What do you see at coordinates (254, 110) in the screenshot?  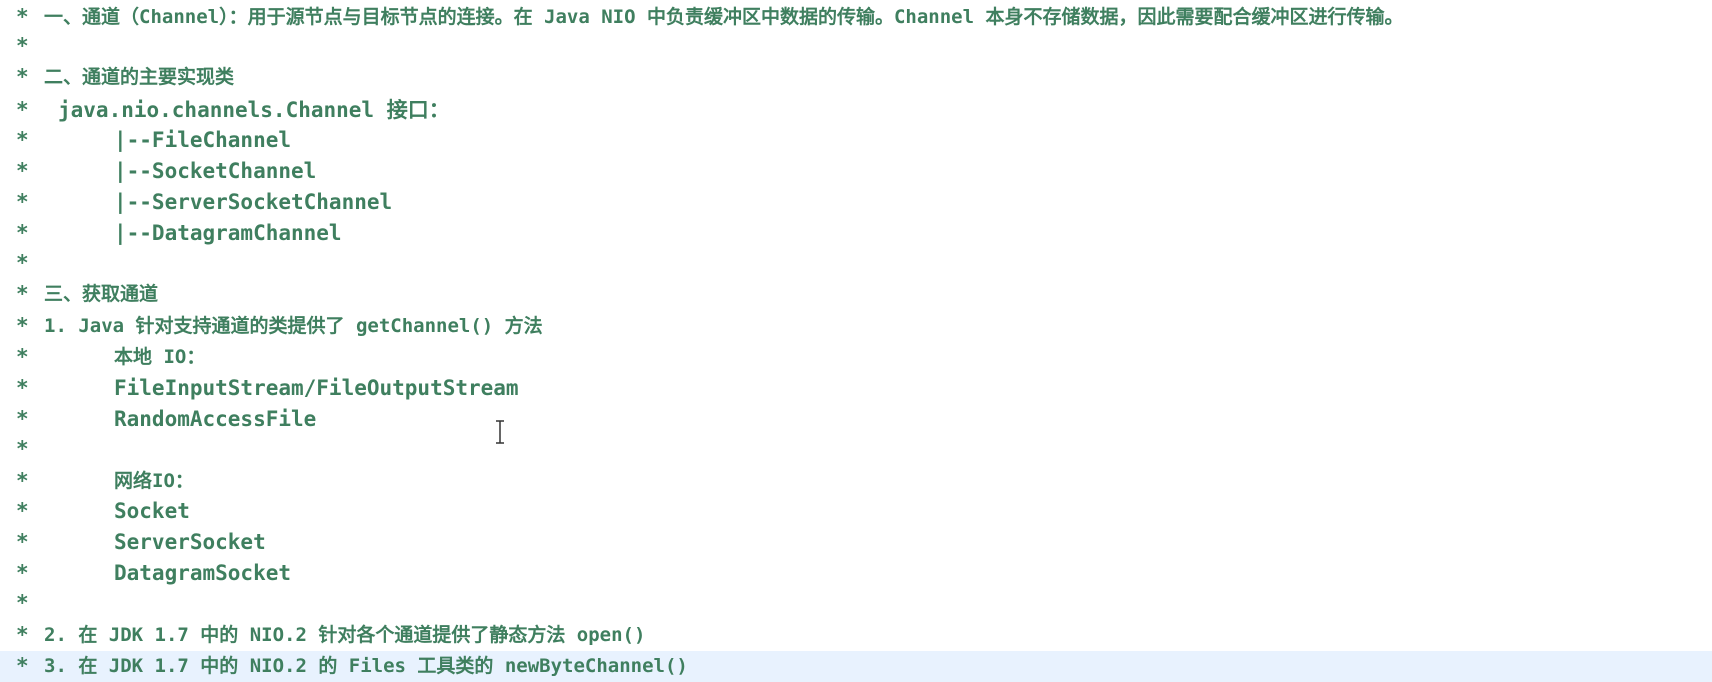 I see `line-text: java.nio.channels.Channel 接口：` at bounding box center [254, 110].